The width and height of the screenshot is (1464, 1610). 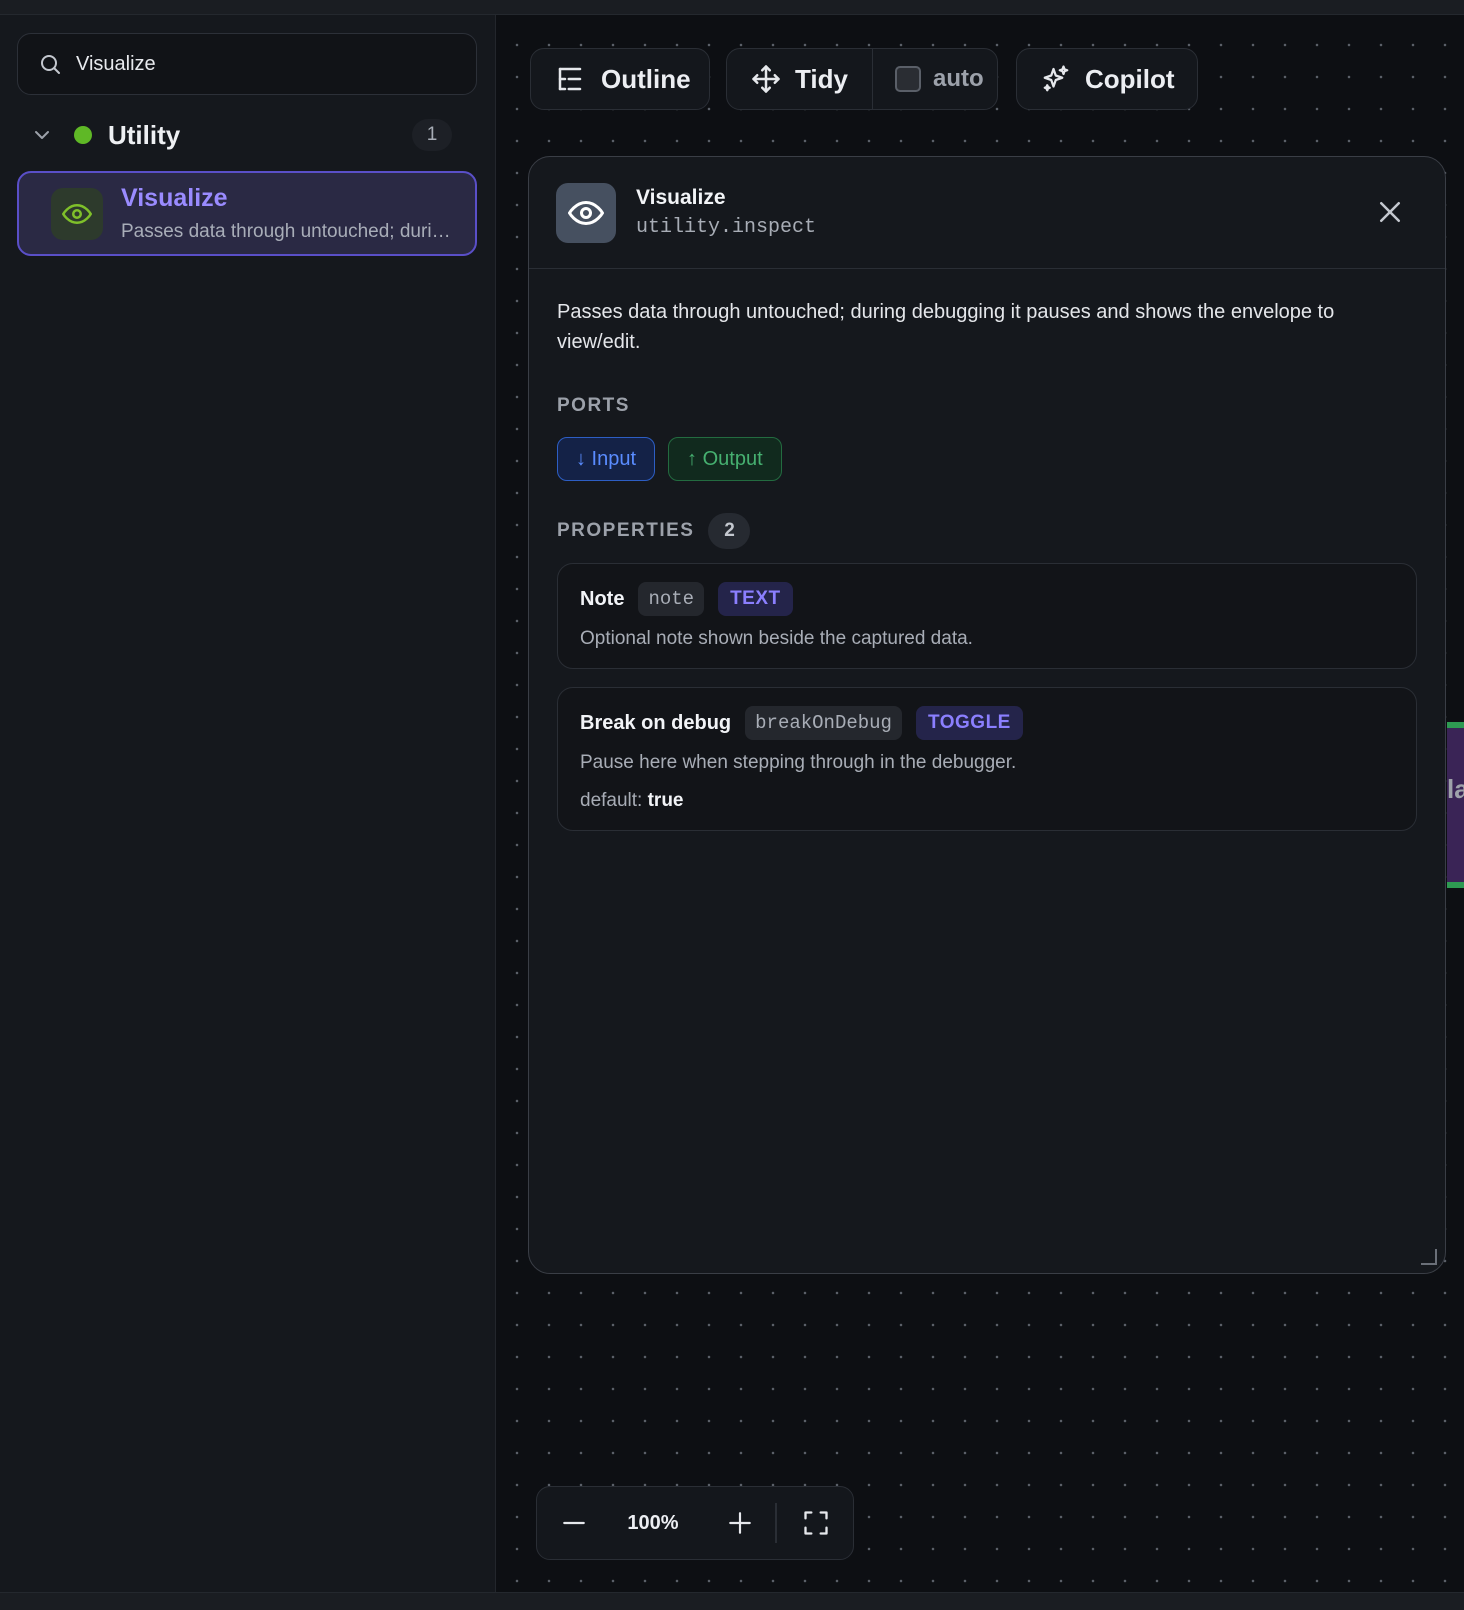 I want to click on window-bottom-bar, so click(x=732, y=1601).